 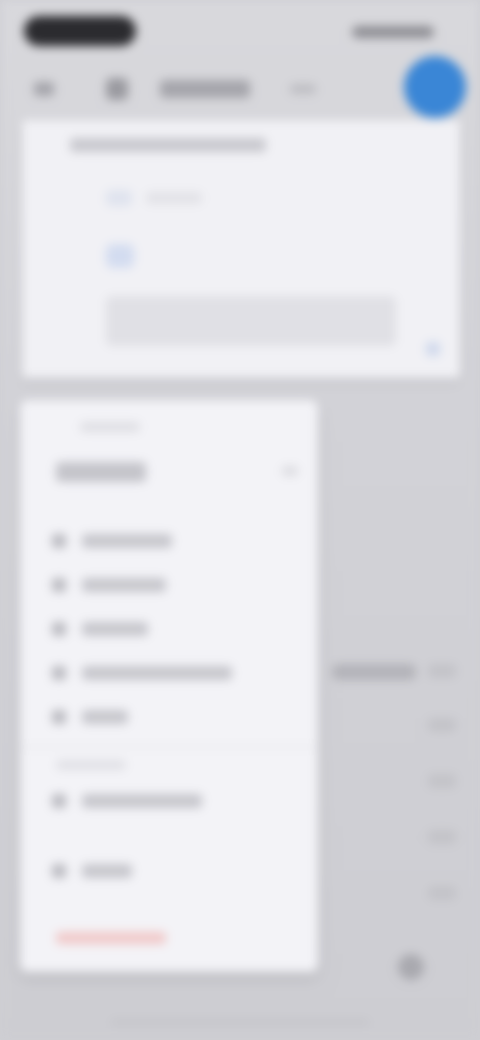 I want to click on status-time, so click(x=80, y=31).